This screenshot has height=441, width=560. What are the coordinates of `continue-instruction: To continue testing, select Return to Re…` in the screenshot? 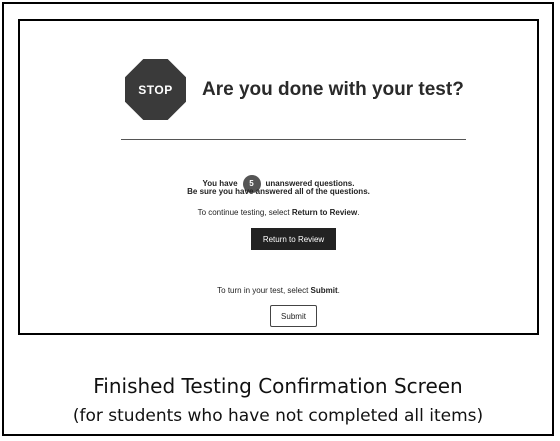 It's located at (278, 212).